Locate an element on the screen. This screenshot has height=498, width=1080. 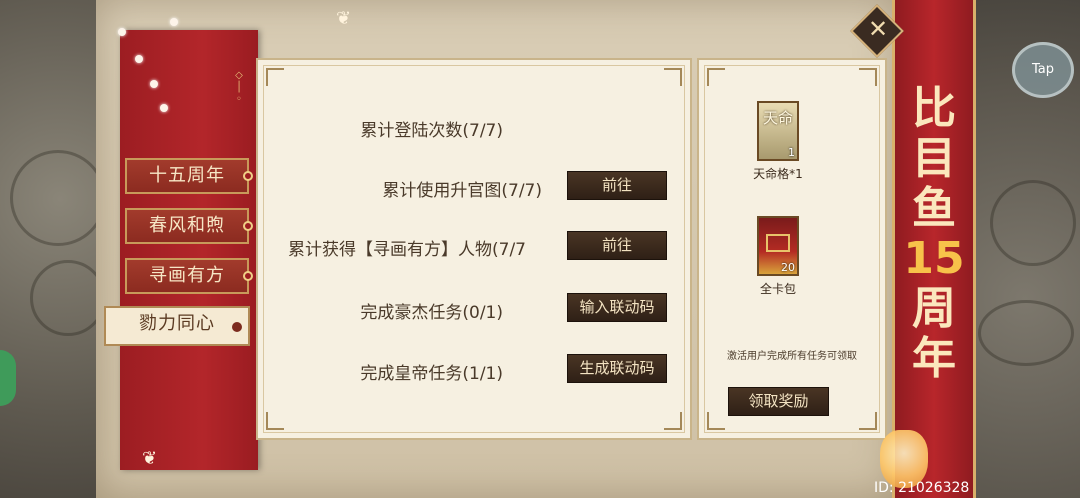
side-floating-tab is located at coordinates (8, 378).